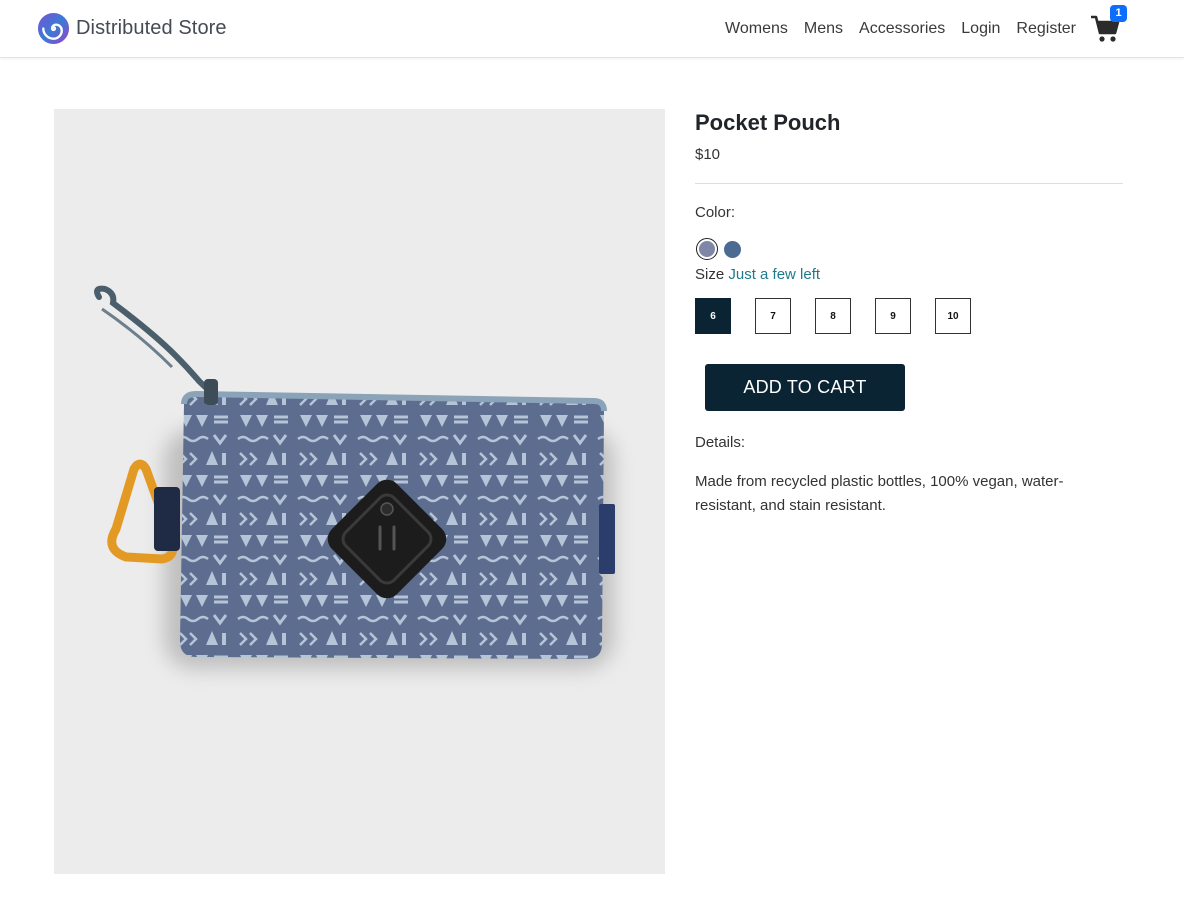 The height and width of the screenshot is (913, 1184). What do you see at coordinates (708, 154) in the screenshot?
I see `product-price: $10` at bounding box center [708, 154].